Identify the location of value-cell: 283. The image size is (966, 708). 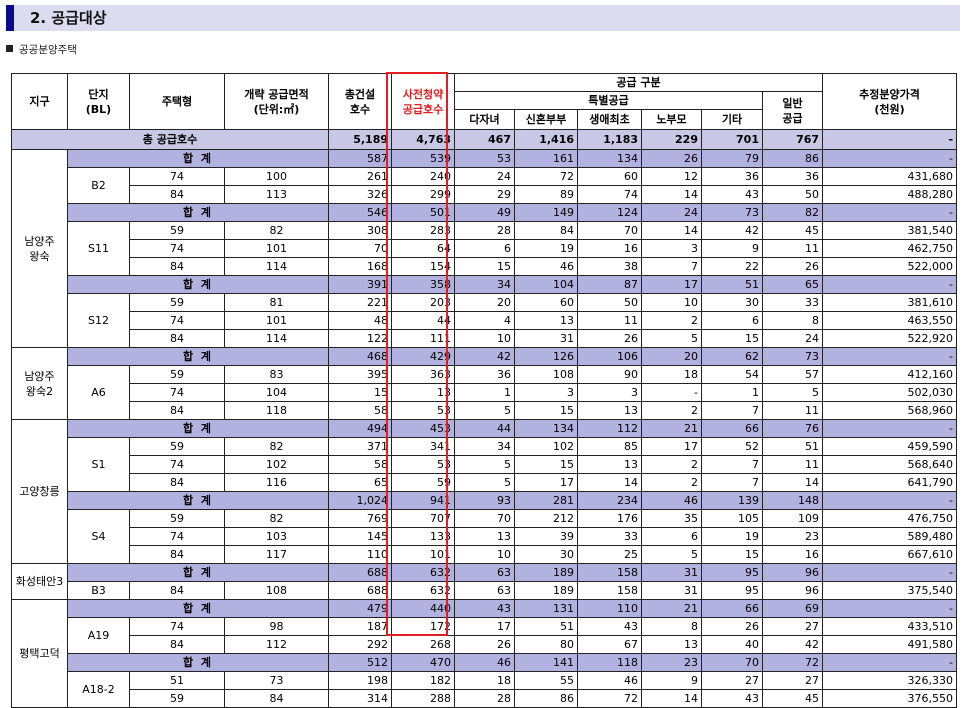
(423, 230).